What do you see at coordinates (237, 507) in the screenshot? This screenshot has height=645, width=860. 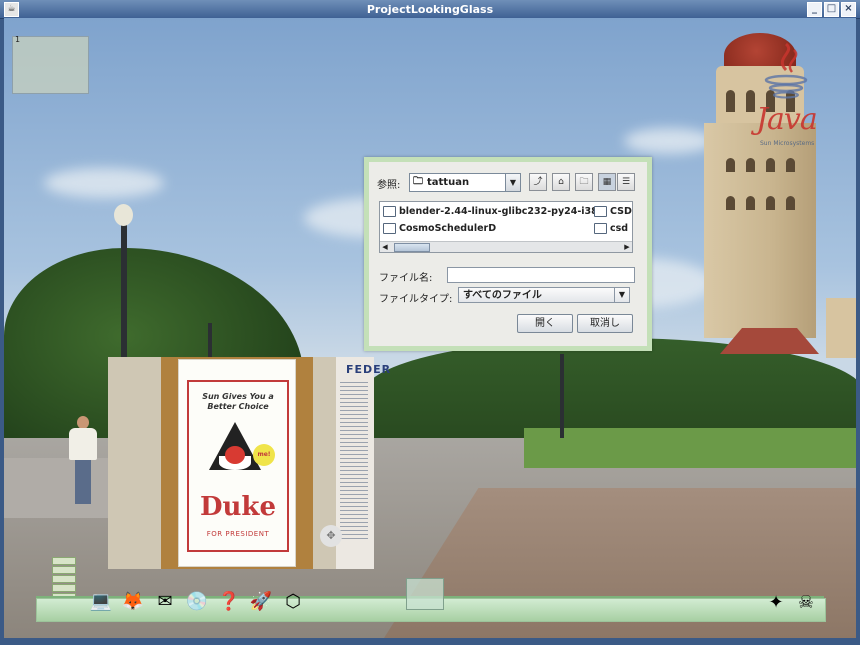 I see `poster-name: Duke` at bounding box center [237, 507].